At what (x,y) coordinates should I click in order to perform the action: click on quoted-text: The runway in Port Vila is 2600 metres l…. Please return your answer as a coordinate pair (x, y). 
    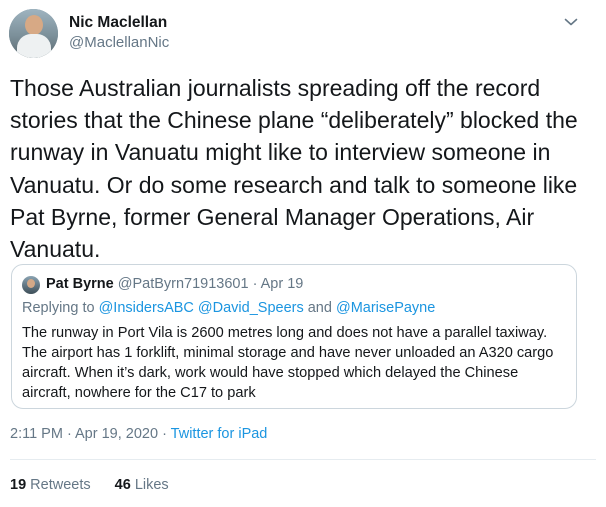
    Looking at the image, I should click on (288, 363).